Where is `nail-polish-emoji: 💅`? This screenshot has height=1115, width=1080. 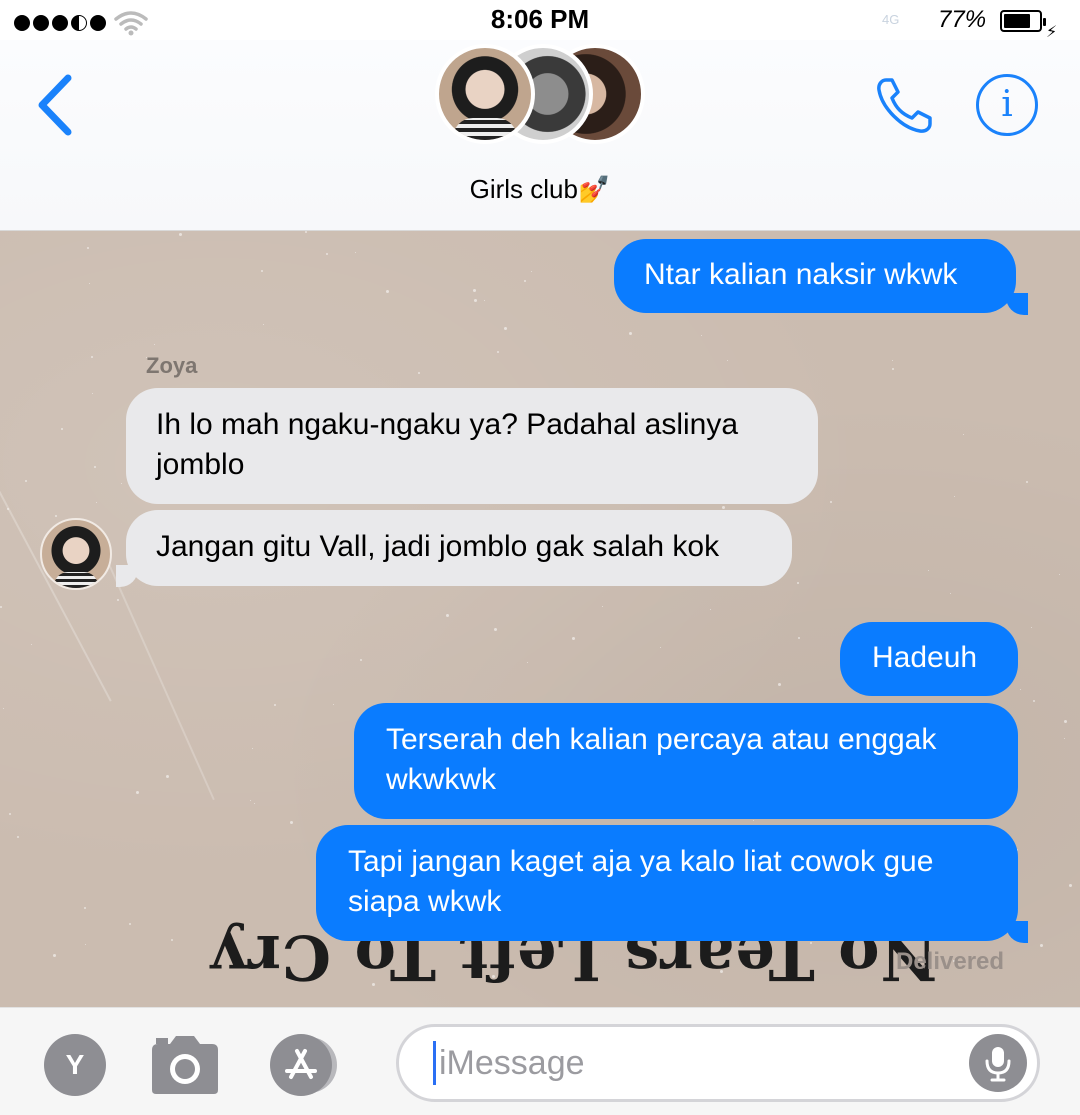
nail-polish-emoji: 💅 is located at coordinates (594, 189).